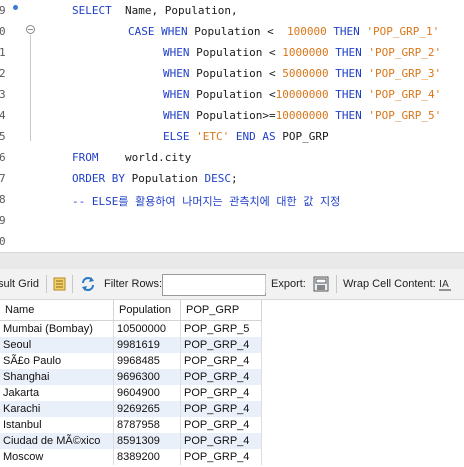 The width and height of the screenshot is (464, 467). I want to click on table-row: Seoul 9981619 POP_GRP_4, so click(131, 345).